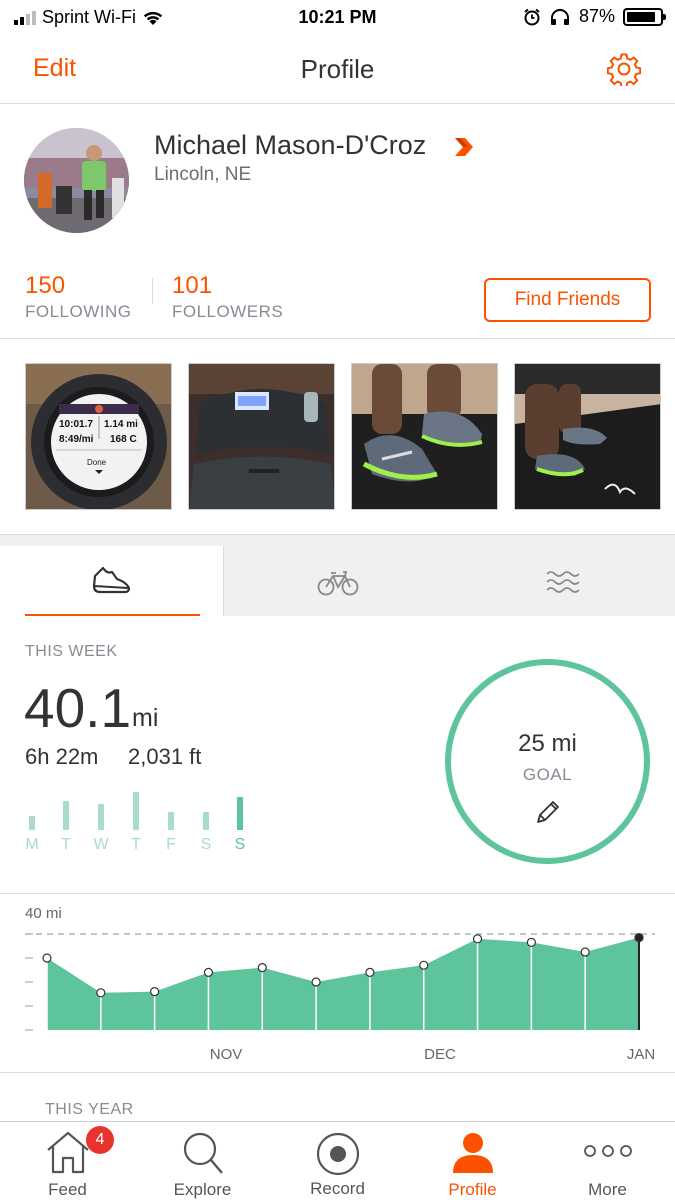 The image size is (675, 1200). Describe the element at coordinates (171, 844) in the screenshot. I see `weekday-label: F` at that location.